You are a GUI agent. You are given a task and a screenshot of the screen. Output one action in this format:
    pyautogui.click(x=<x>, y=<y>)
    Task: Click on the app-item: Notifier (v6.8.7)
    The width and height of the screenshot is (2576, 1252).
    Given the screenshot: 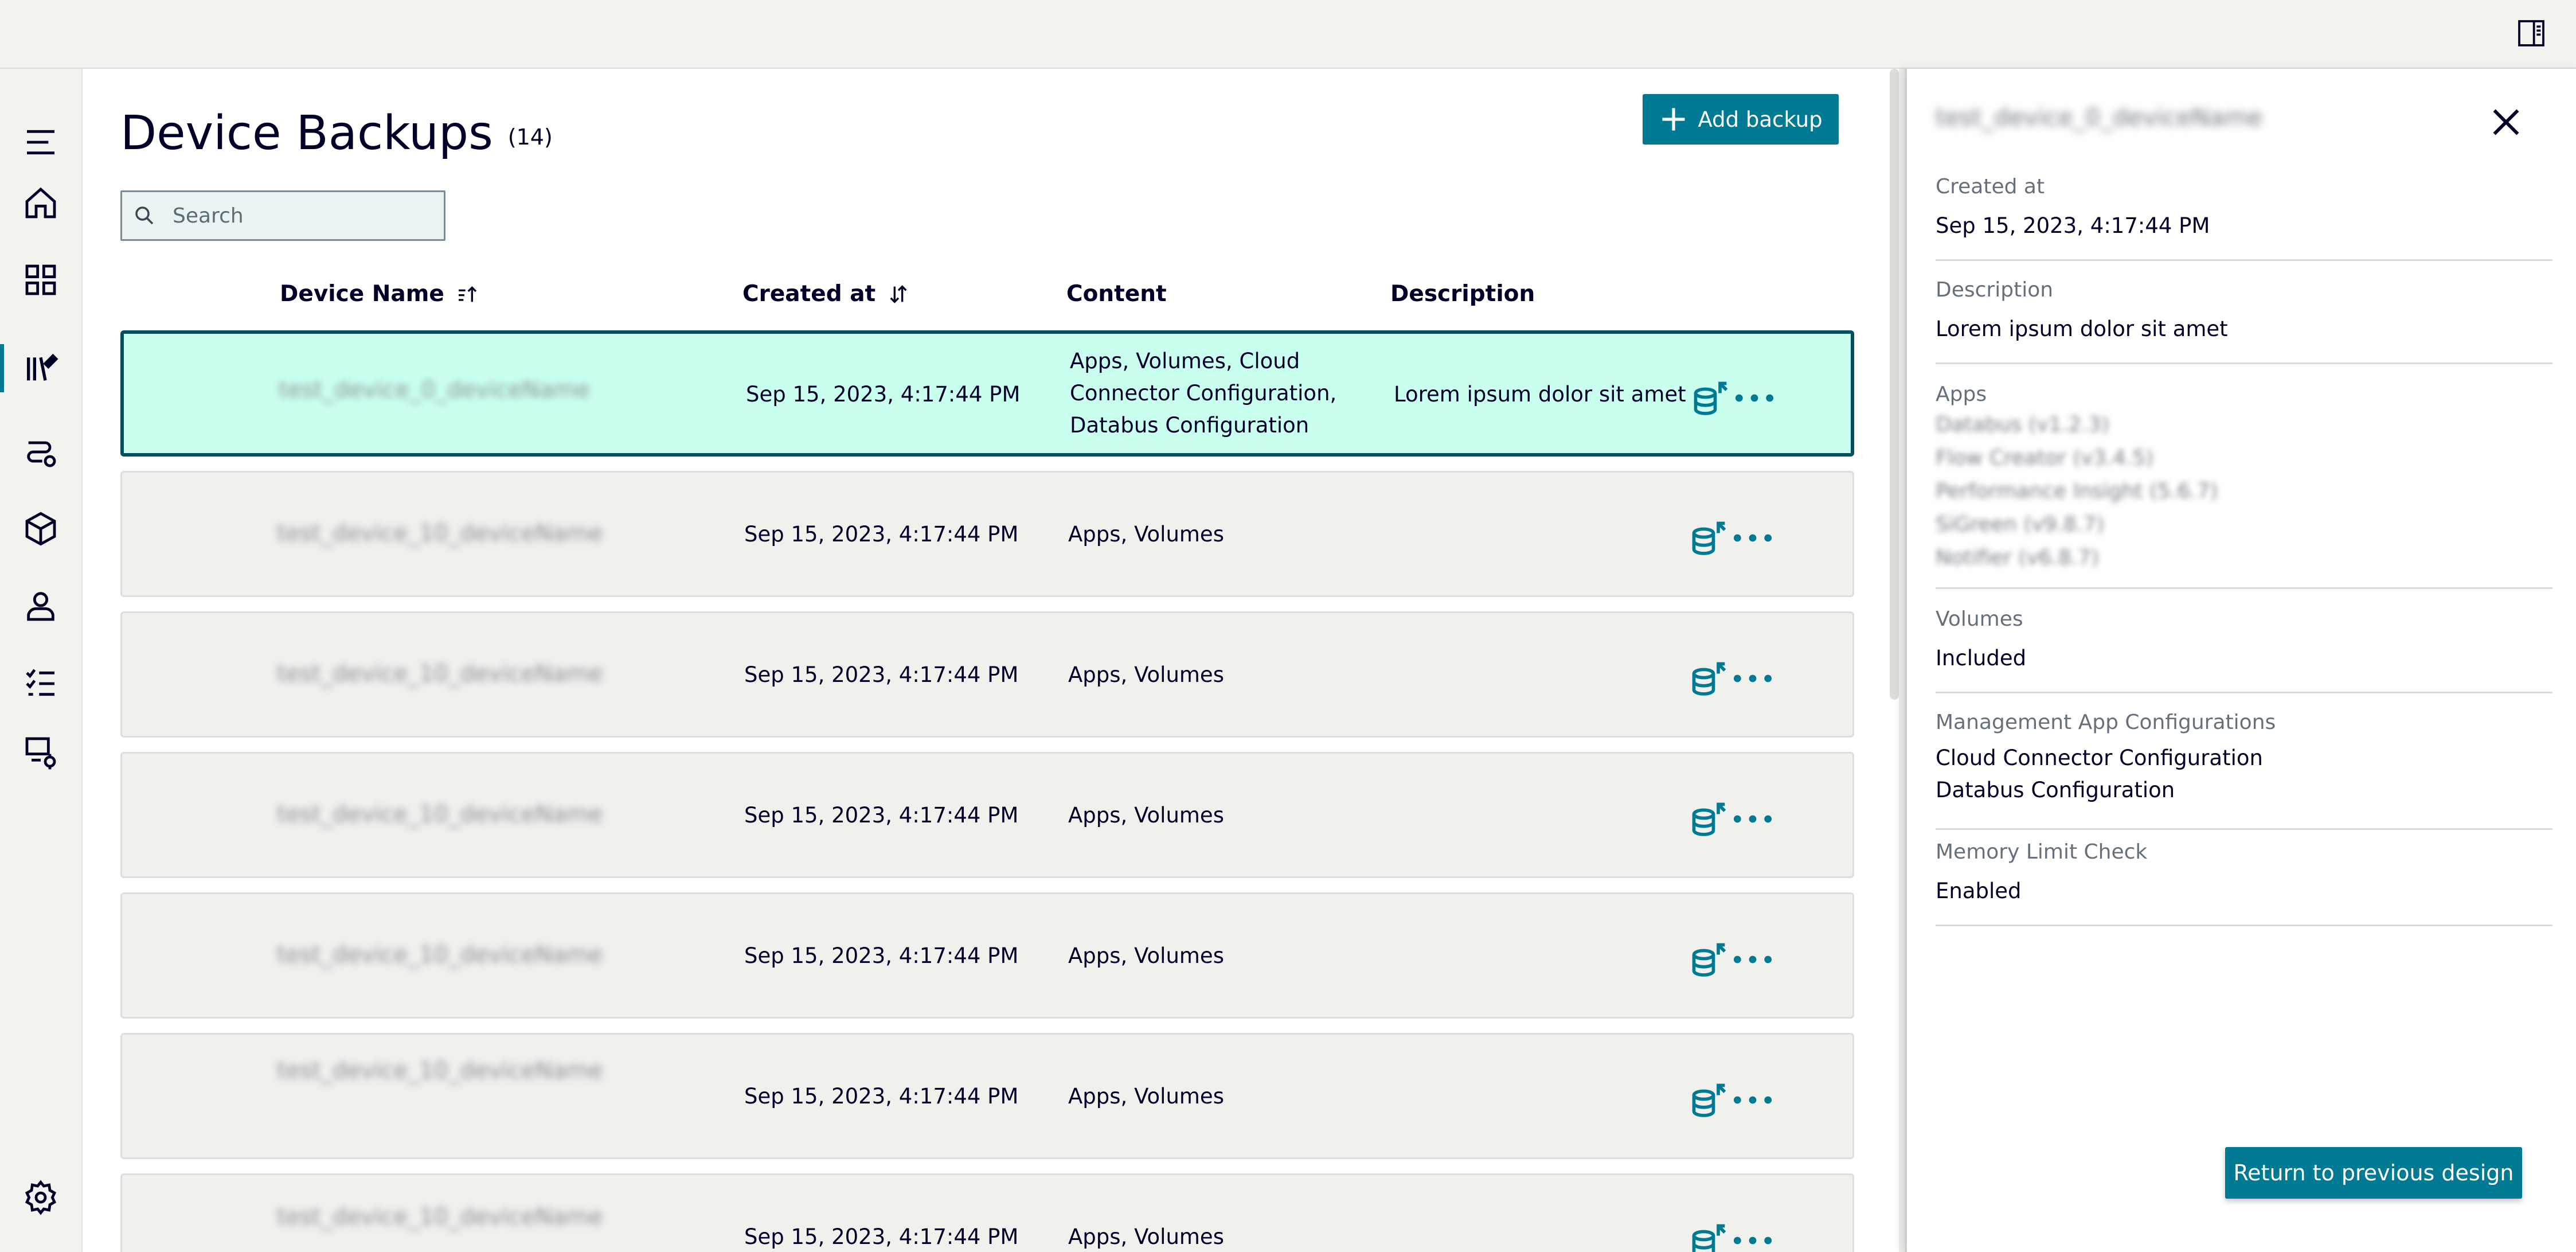 What is the action you would take?
    pyautogui.click(x=2018, y=558)
    